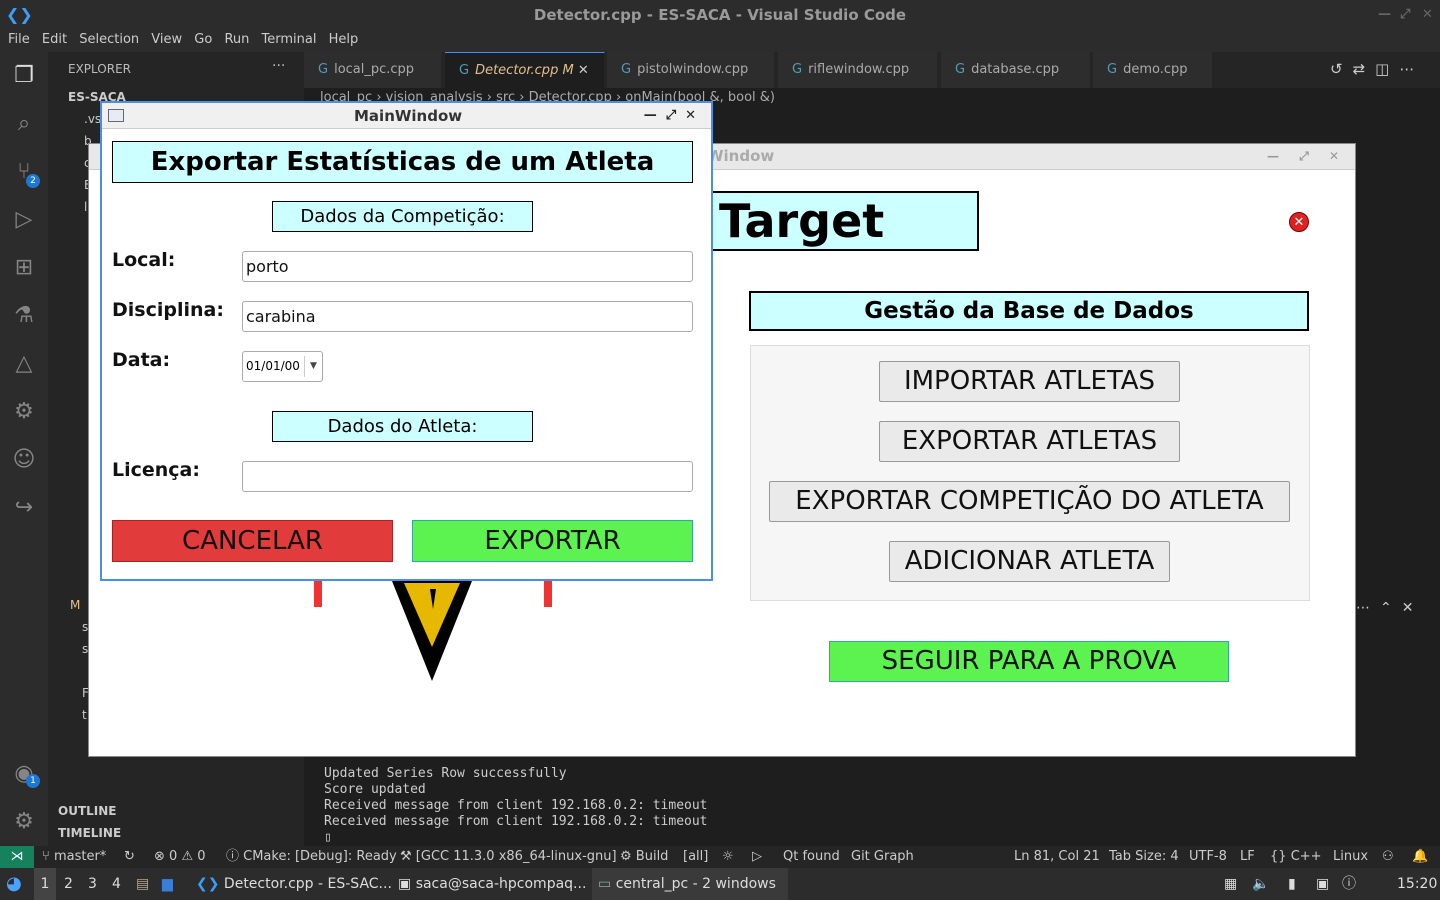 This screenshot has width=1440, height=900. Describe the element at coordinates (467, 316) in the screenshot. I see `discipline-input: carabina` at that location.